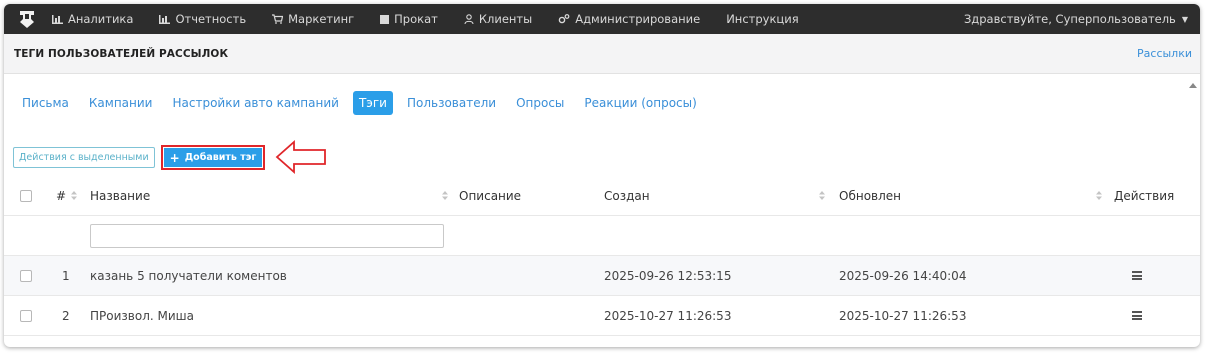 The image size is (1210, 355). Describe the element at coordinates (121, 103) in the screenshot. I see `tab-campaigns: Кампании` at that location.